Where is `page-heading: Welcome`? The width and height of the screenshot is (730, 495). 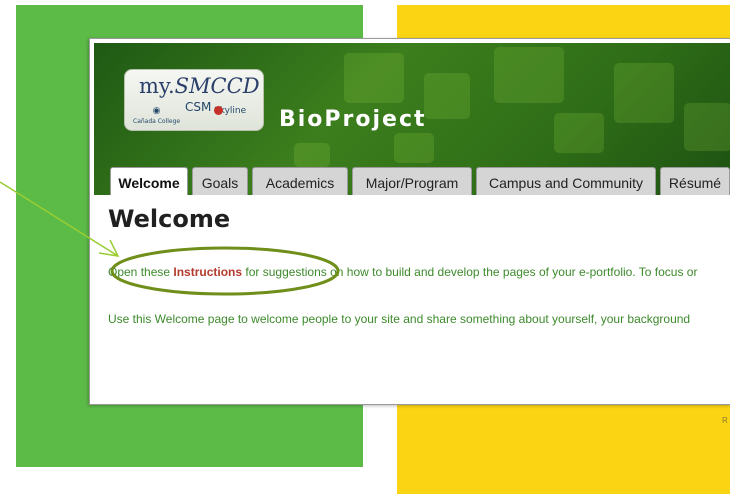
page-heading: Welcome is located at coordinates (169, 219).